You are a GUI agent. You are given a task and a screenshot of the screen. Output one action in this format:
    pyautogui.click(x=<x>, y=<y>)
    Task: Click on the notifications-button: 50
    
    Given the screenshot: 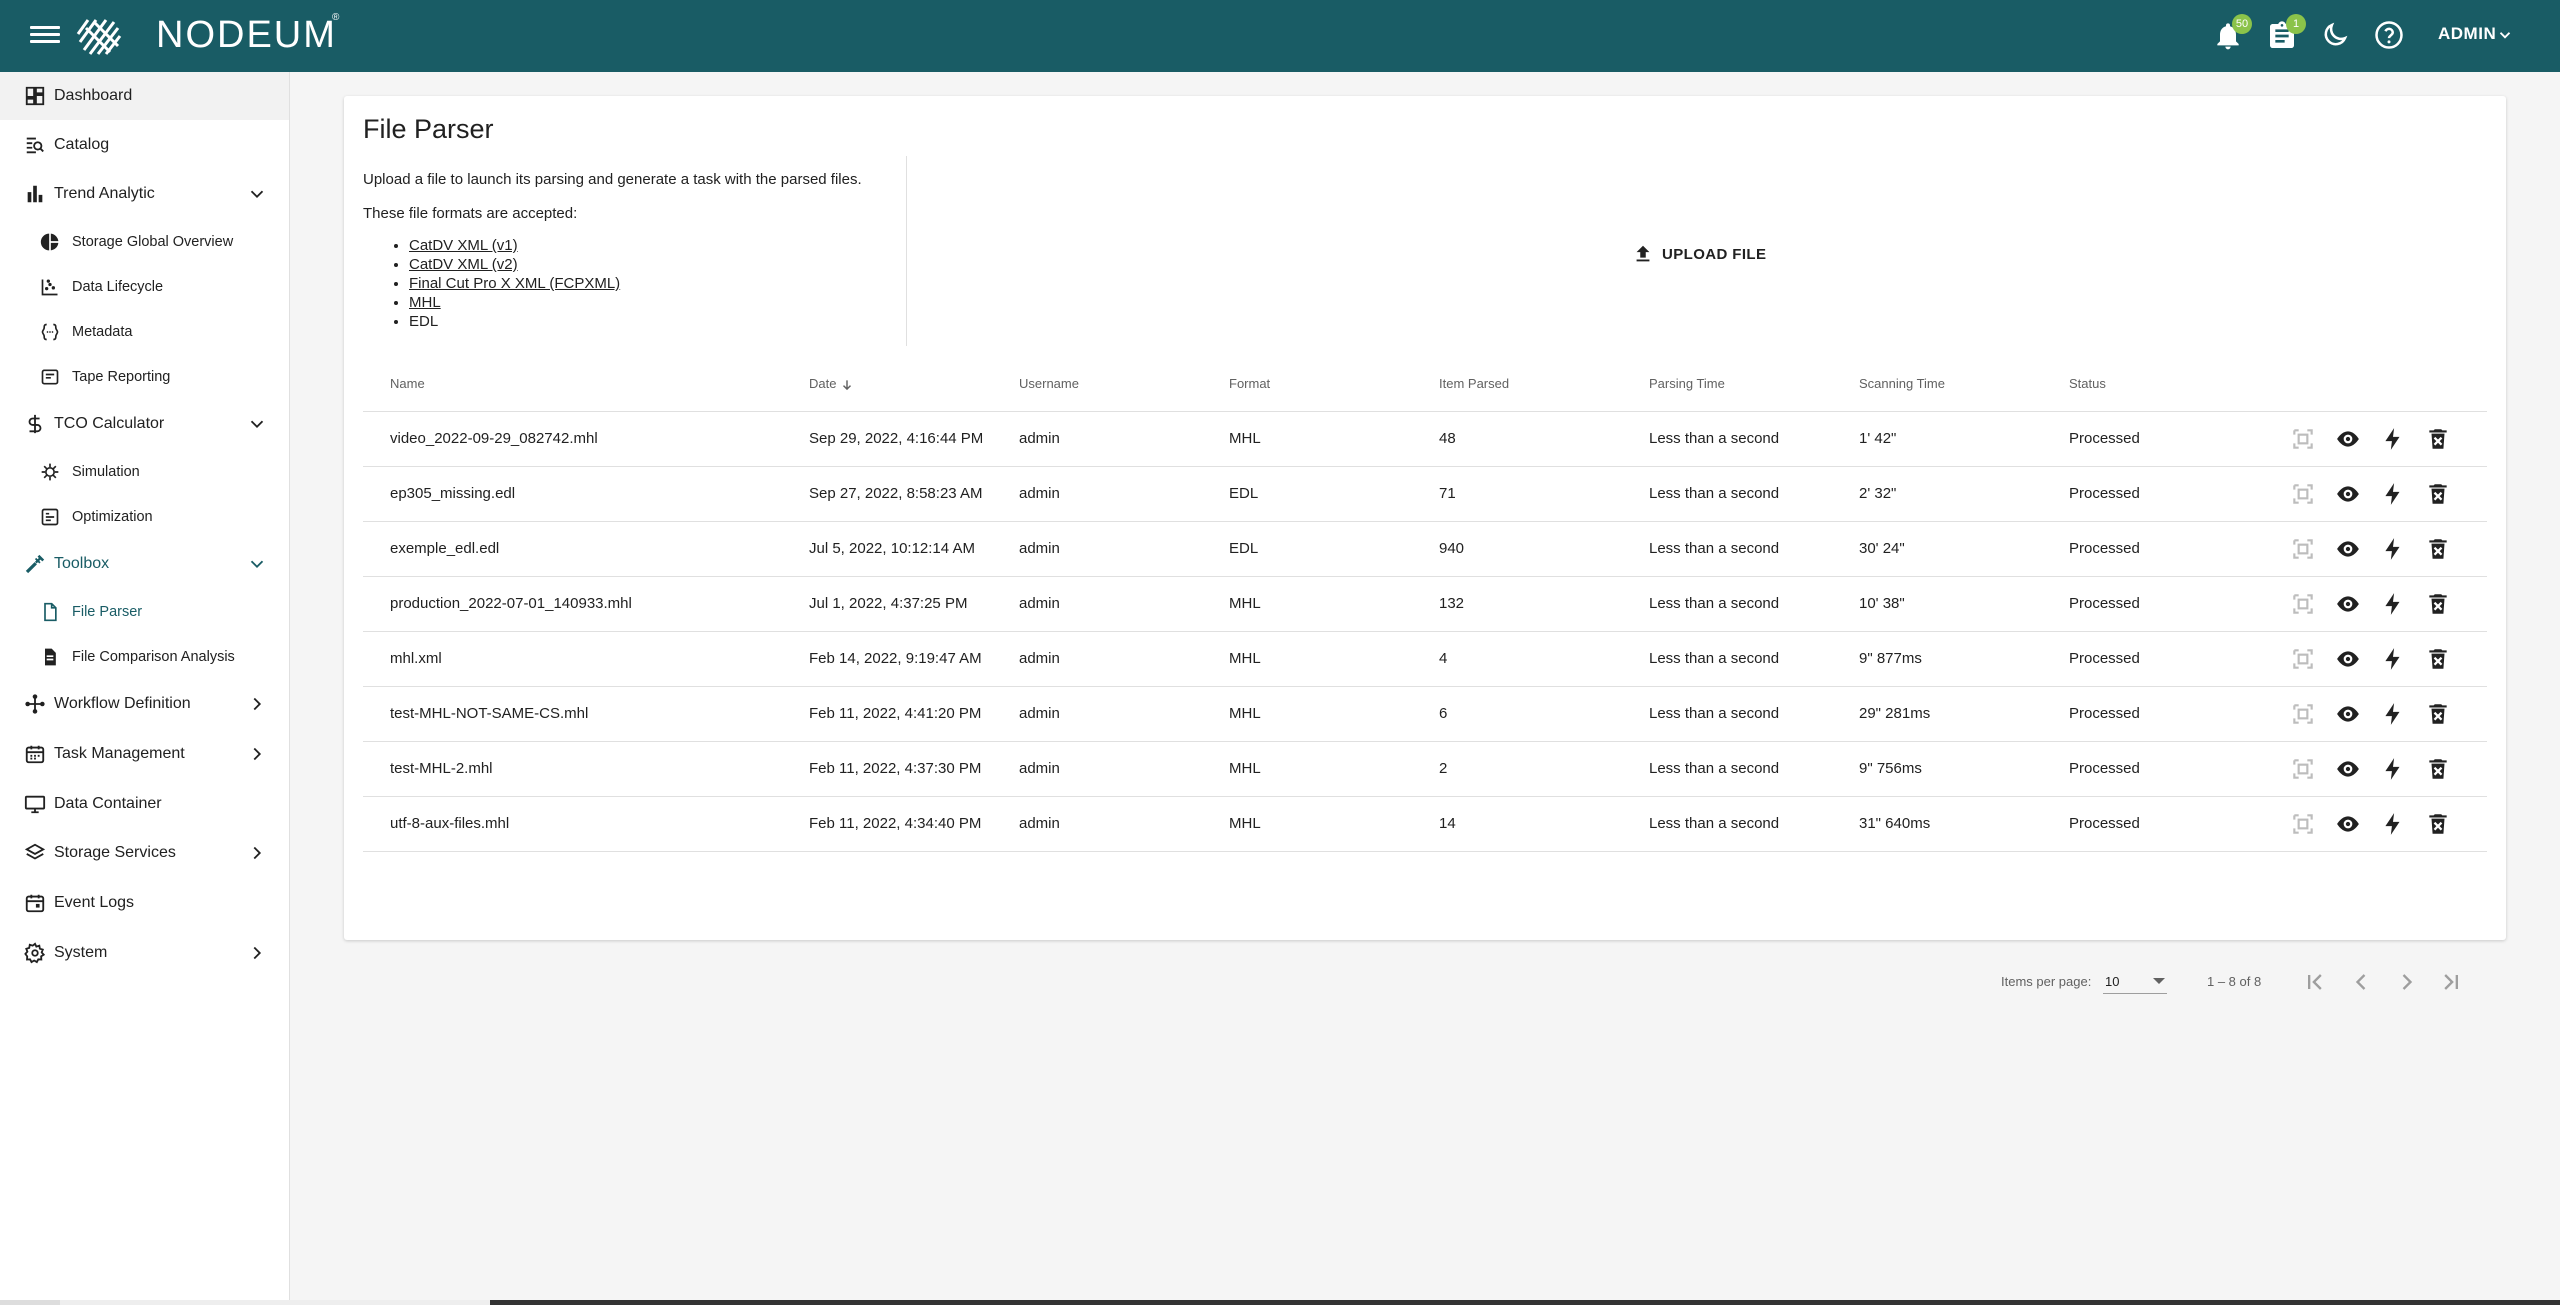 What is the action you would take?
    pyautogui.click(x=2232, y=33)
    